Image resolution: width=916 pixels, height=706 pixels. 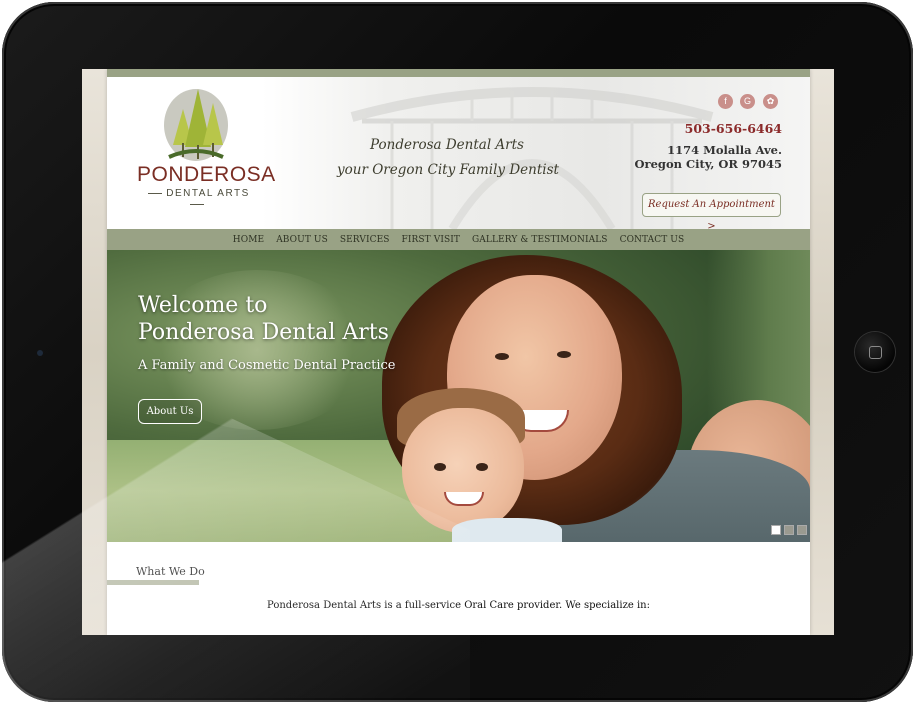 I want to click on tagline-family-dentist: your Oregon City Family Dentist, so click(x=448, y=170).